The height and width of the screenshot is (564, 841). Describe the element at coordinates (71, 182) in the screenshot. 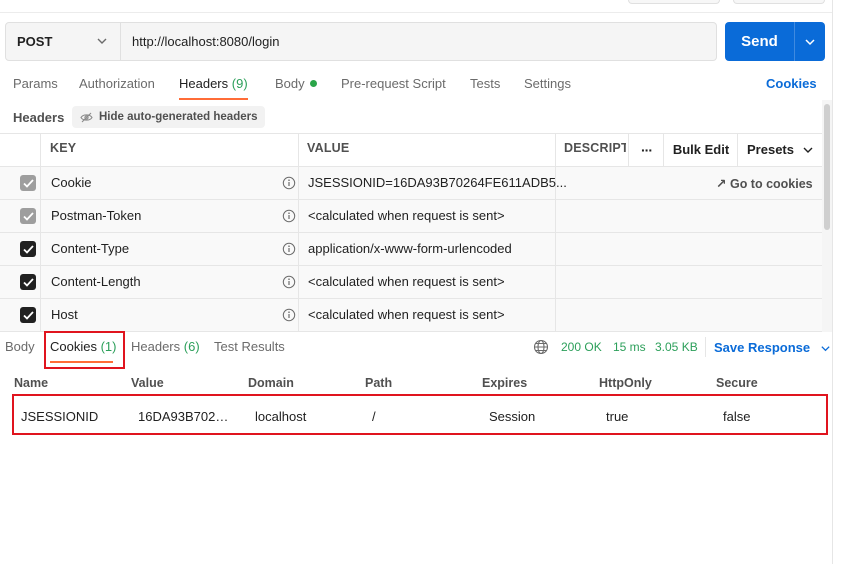

I see `header-key: Cookie` at that location.